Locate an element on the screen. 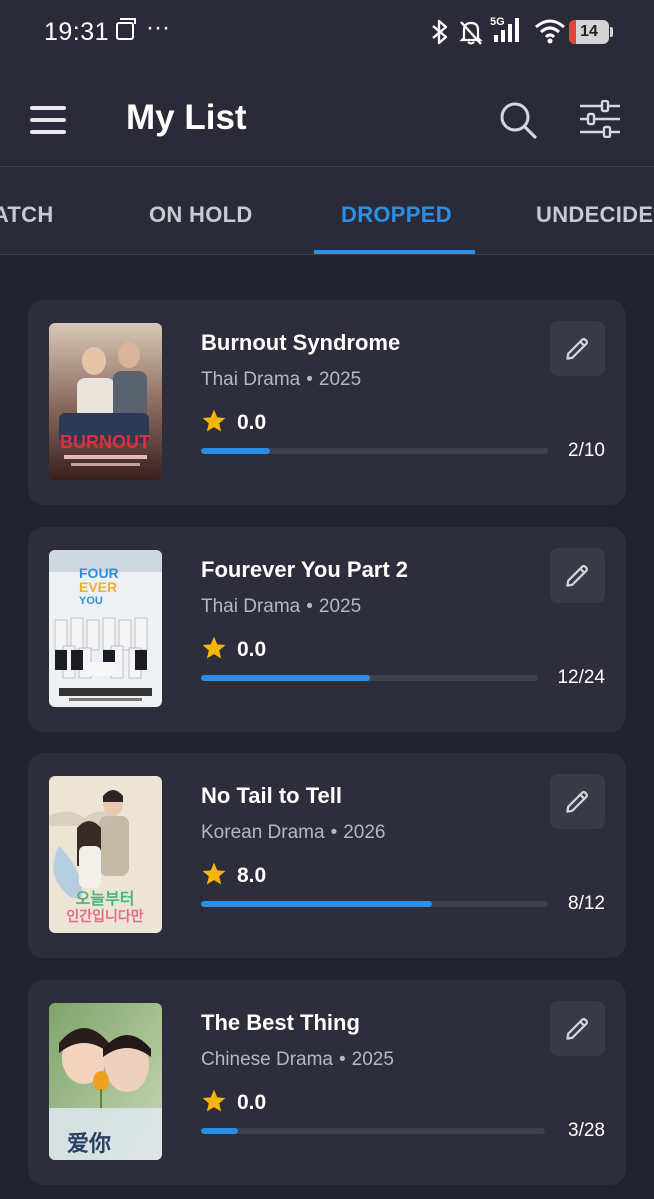 This screenshot has width=654, height=1199. item-meta: Korean Drama • 2026 is located at coordinates (293, 833).